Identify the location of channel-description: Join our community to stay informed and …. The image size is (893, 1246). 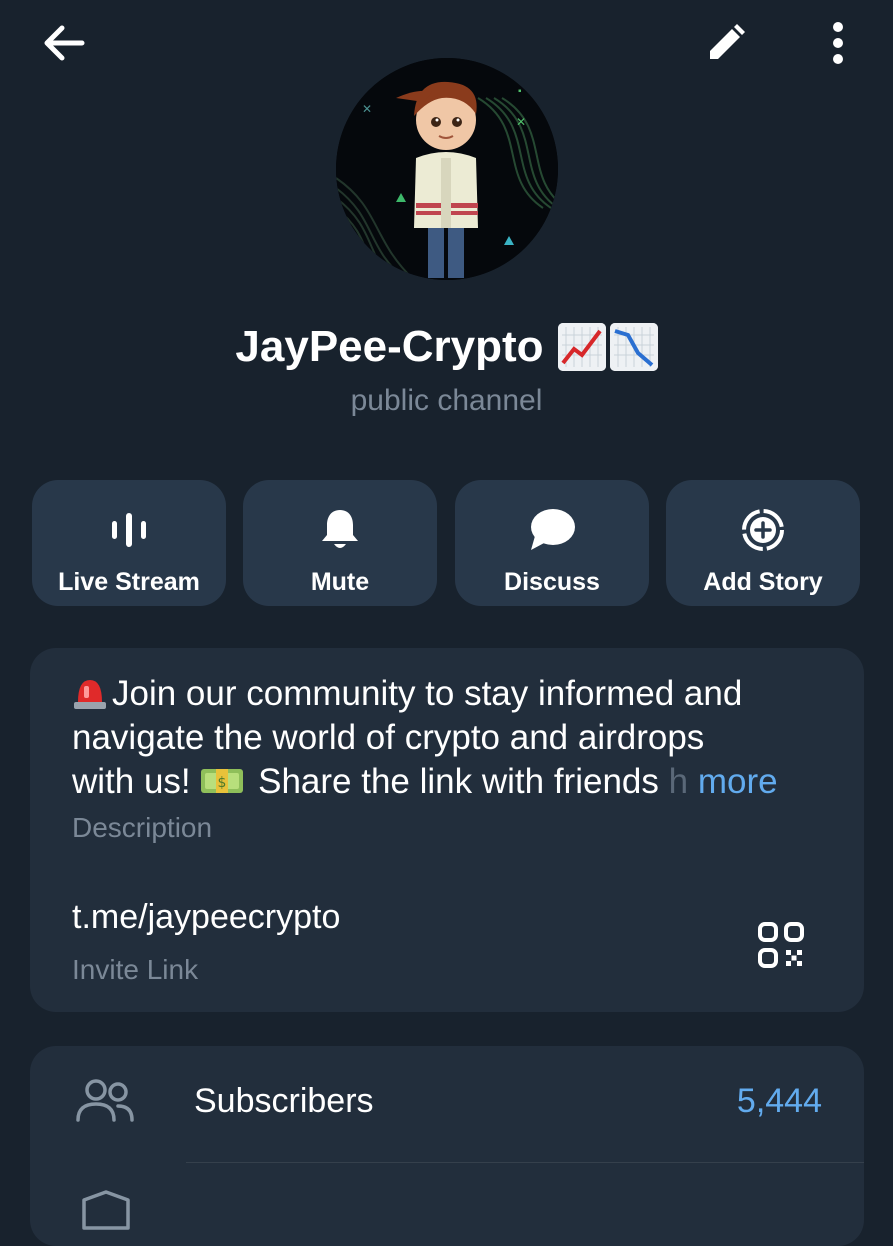
(448, 738).